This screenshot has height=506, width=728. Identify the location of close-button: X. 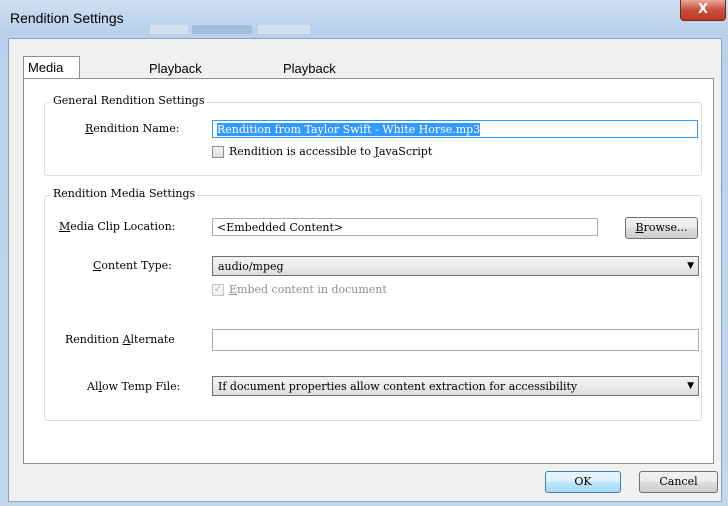
(703, 10).